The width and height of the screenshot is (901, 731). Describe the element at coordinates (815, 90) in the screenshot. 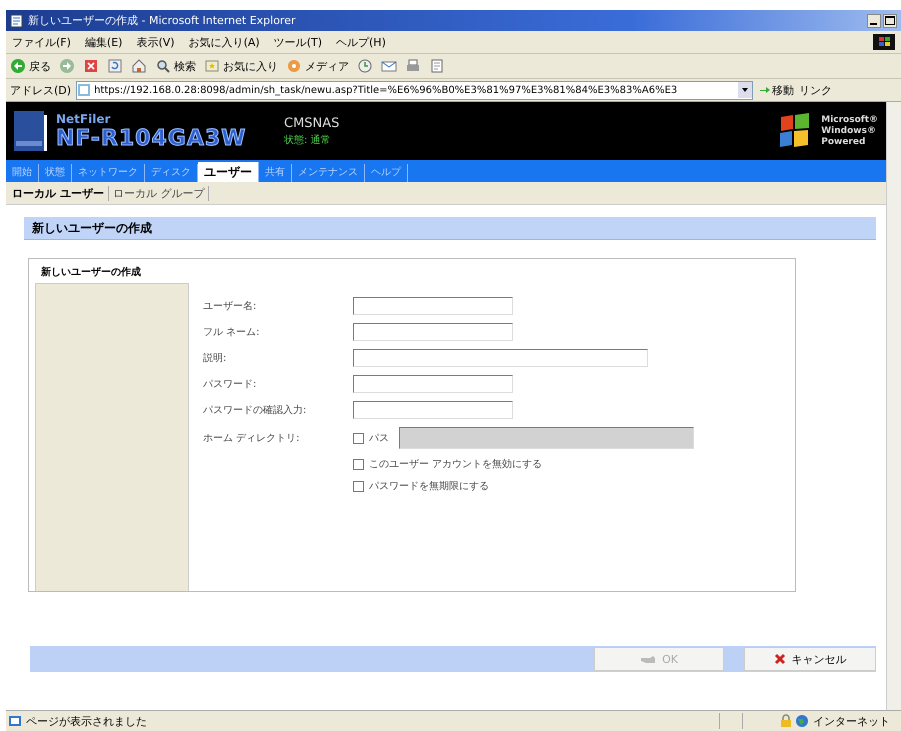

I see `links-label: リンク` at that location.